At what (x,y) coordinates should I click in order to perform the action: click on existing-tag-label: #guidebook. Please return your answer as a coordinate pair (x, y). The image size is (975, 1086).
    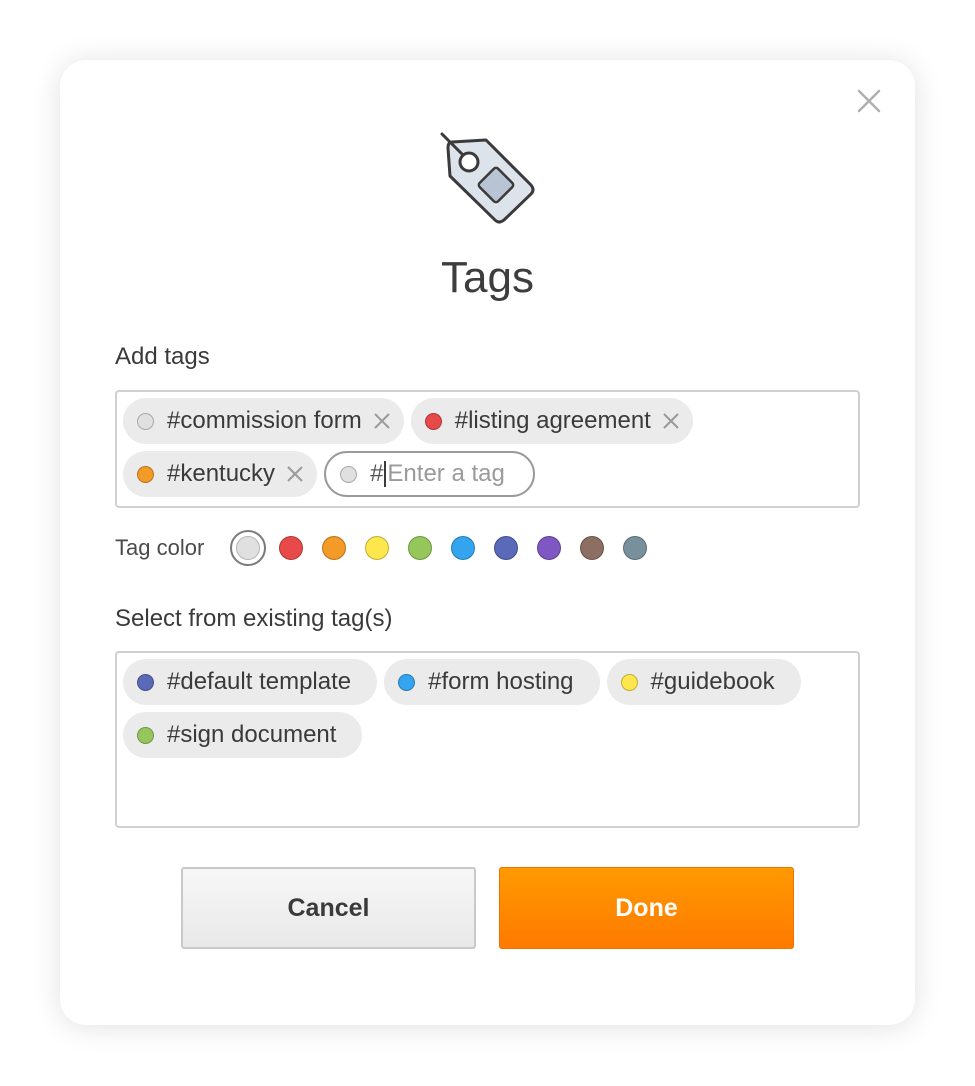
    Looking at the image, I should click on (712, 681).